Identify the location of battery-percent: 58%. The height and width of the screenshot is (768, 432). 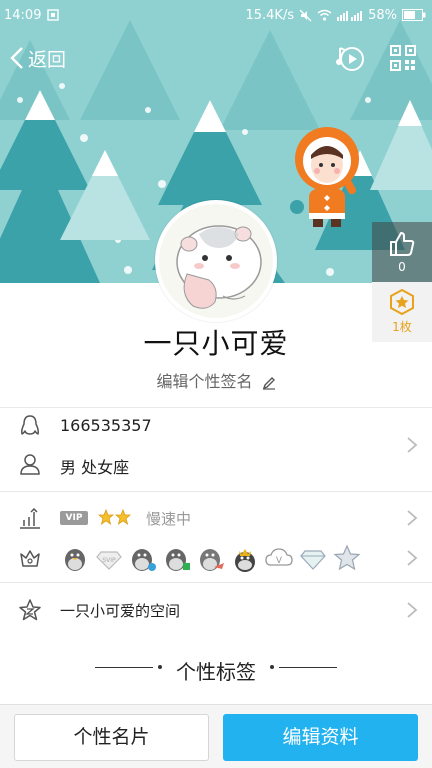
(382, 15).